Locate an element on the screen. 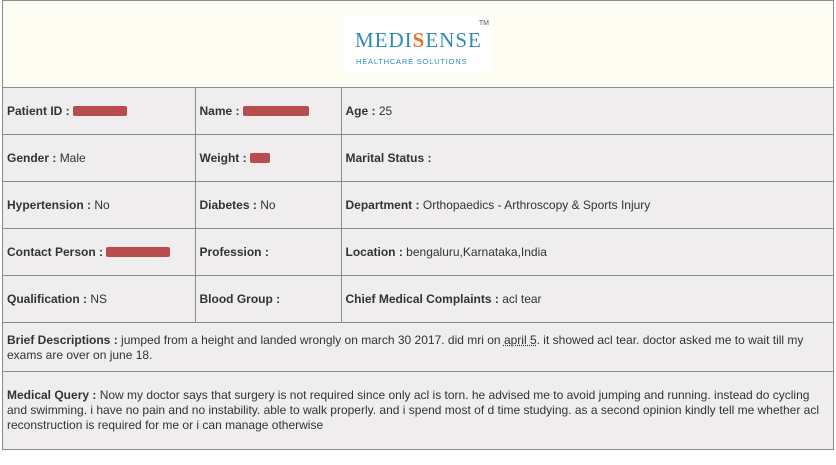  brief-description-label: Brief Descriptions : is located at coordinates (62, 340).